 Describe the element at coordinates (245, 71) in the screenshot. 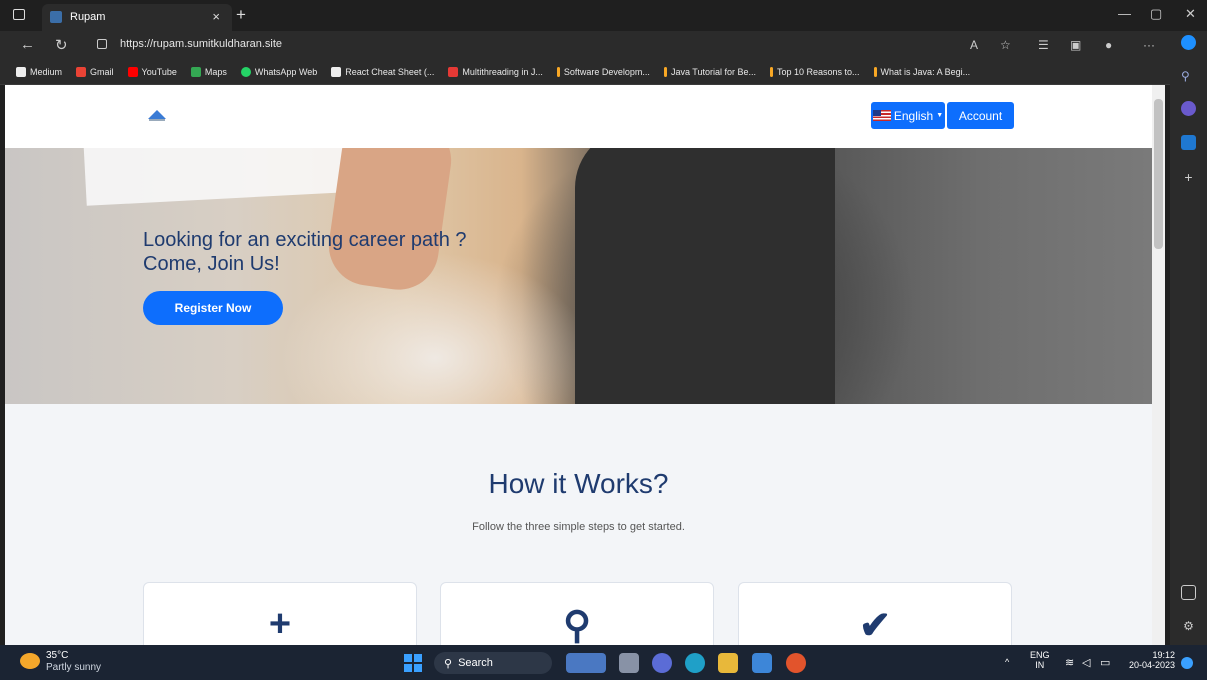

I see `whatsapp-icon` at that location.